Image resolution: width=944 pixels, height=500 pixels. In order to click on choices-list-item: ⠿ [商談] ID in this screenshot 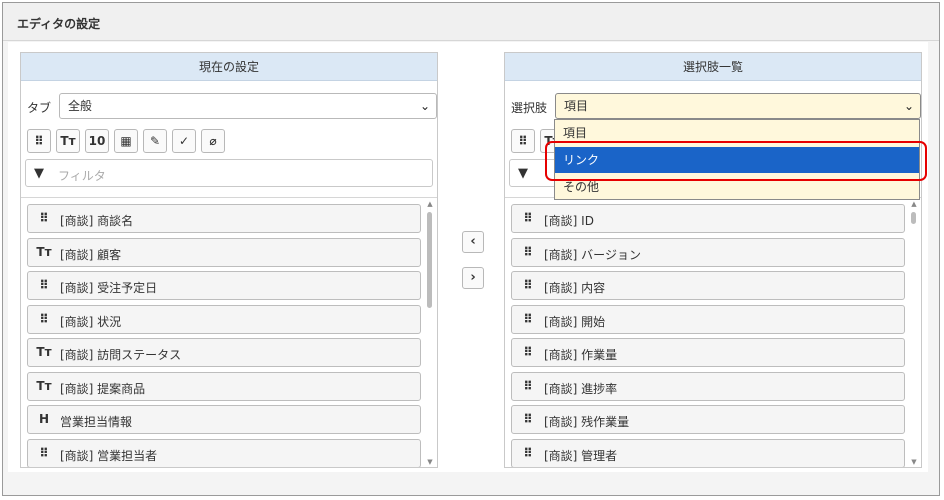, I will do `click(708, 218)`.